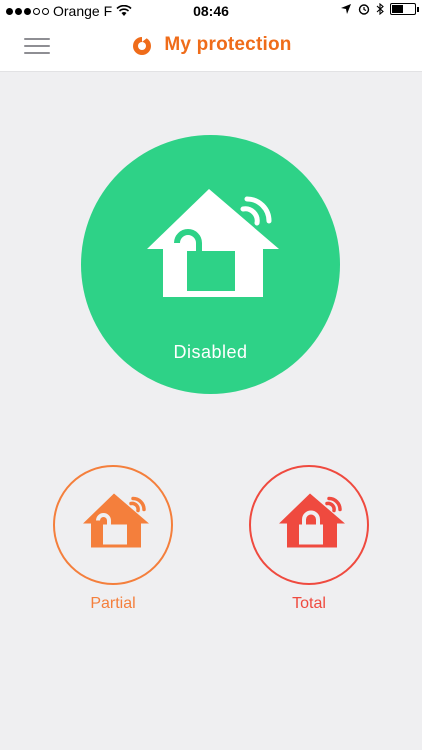 The width and height of the screenshot is (422, 750). I want to click on location-icon, so click(346, 9).